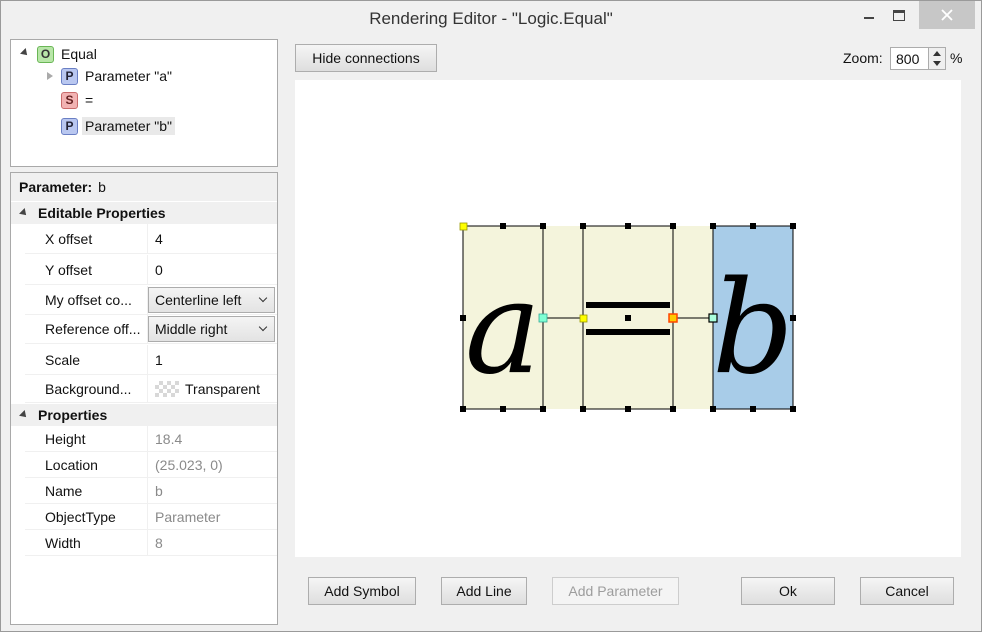  Describe the element at coordinates (753, 328) in the screenshot. I see `glyph-b: b` at that location.